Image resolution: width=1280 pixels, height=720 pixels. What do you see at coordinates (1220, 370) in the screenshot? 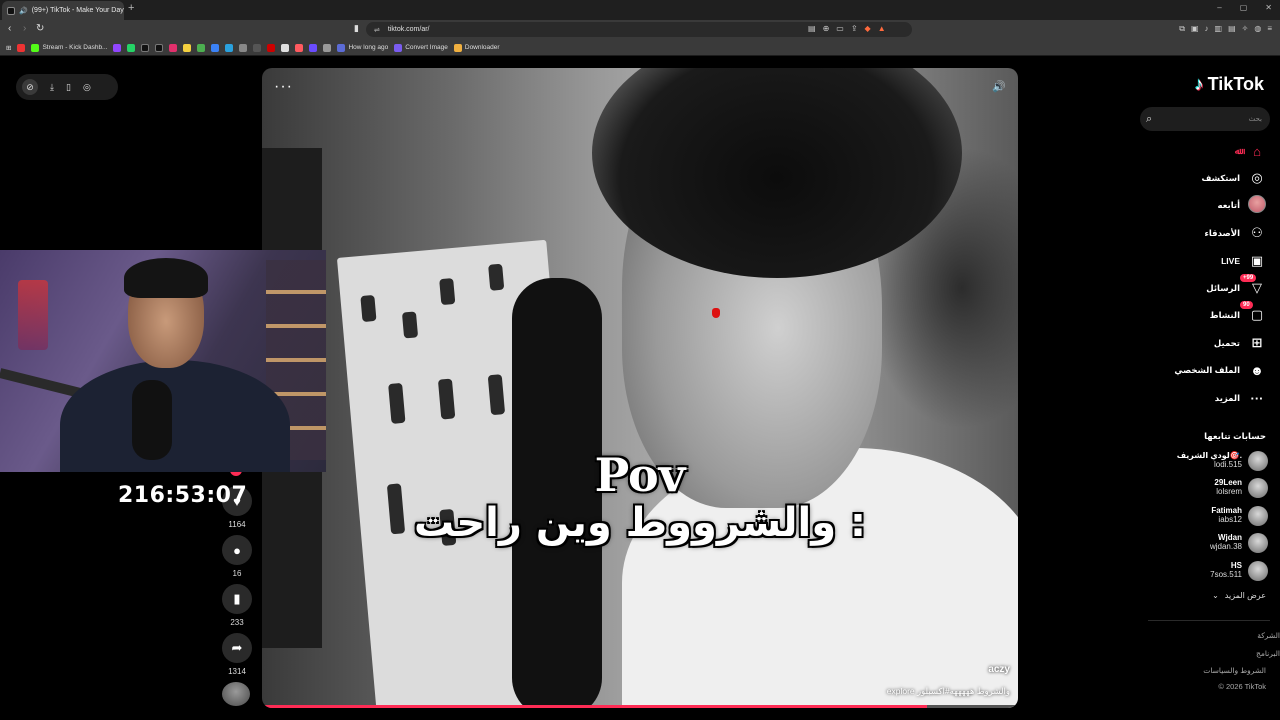
I see `sidebar-item-profile: ☻ الملف الشخصي` at bounding box center [1220, 370].